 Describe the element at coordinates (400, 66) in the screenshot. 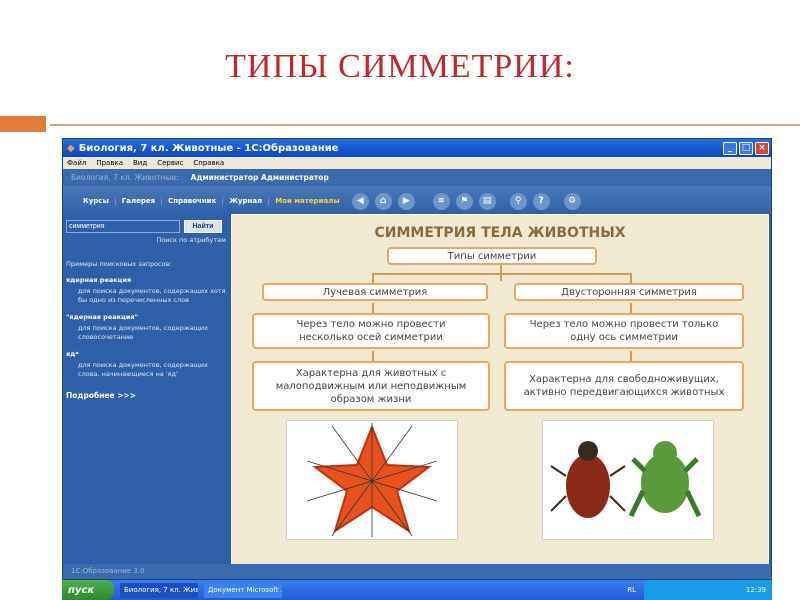

I see `slide-title: ТИПЫ СИММЕТРИИ:` at that location.